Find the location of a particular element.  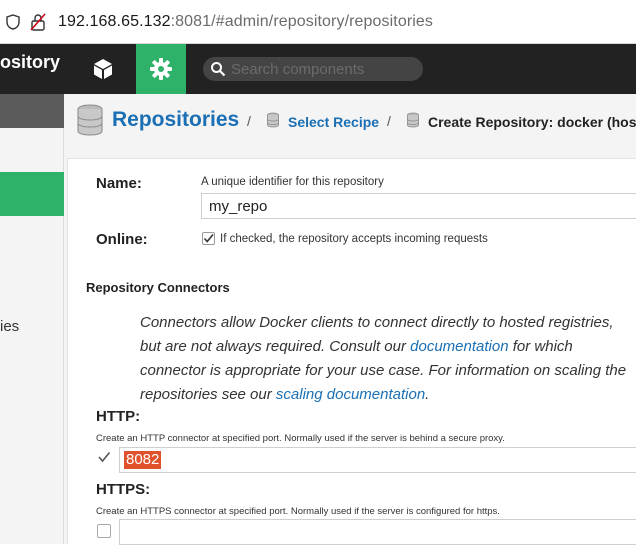

sidebar-item-active is located at coordinates (32, 194).